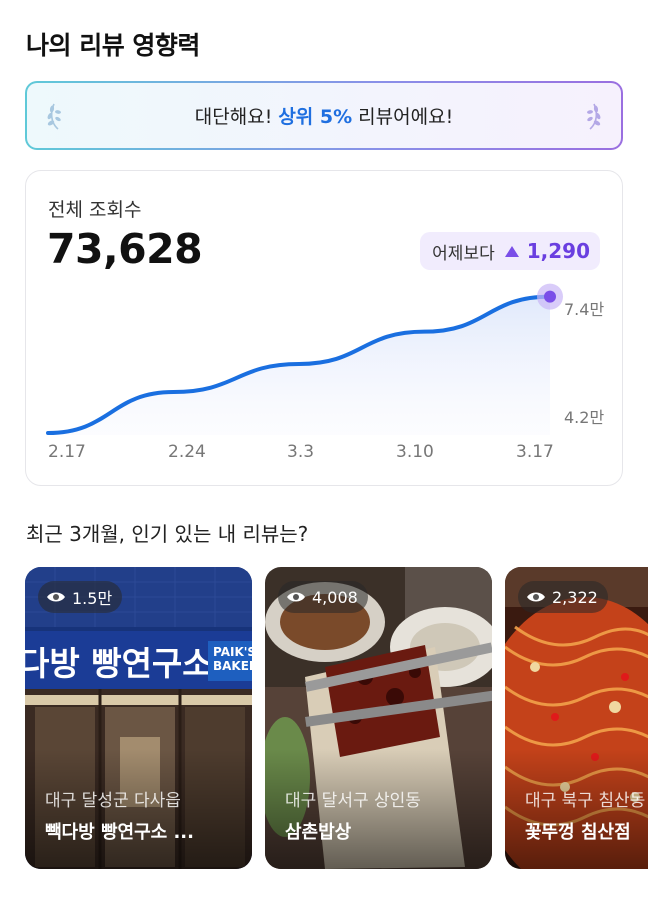  Describe the element at coordinates (576, 718) in the screenshot. I see `review-card: 2,322 대구 북구 침산동 꽃뚜껑 침산점` at that location.